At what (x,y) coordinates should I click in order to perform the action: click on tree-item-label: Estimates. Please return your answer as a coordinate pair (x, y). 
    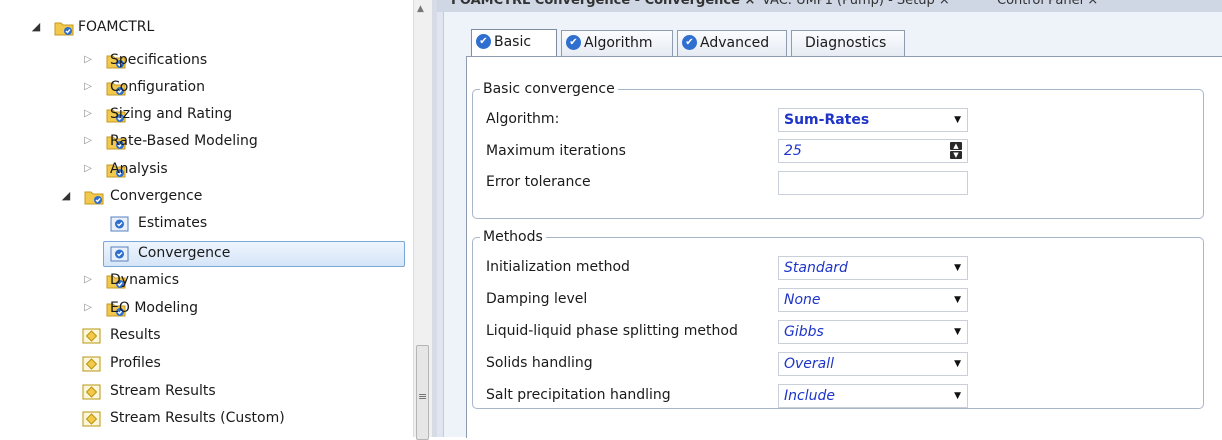
    Looking at the image, I should click on (173, 223).